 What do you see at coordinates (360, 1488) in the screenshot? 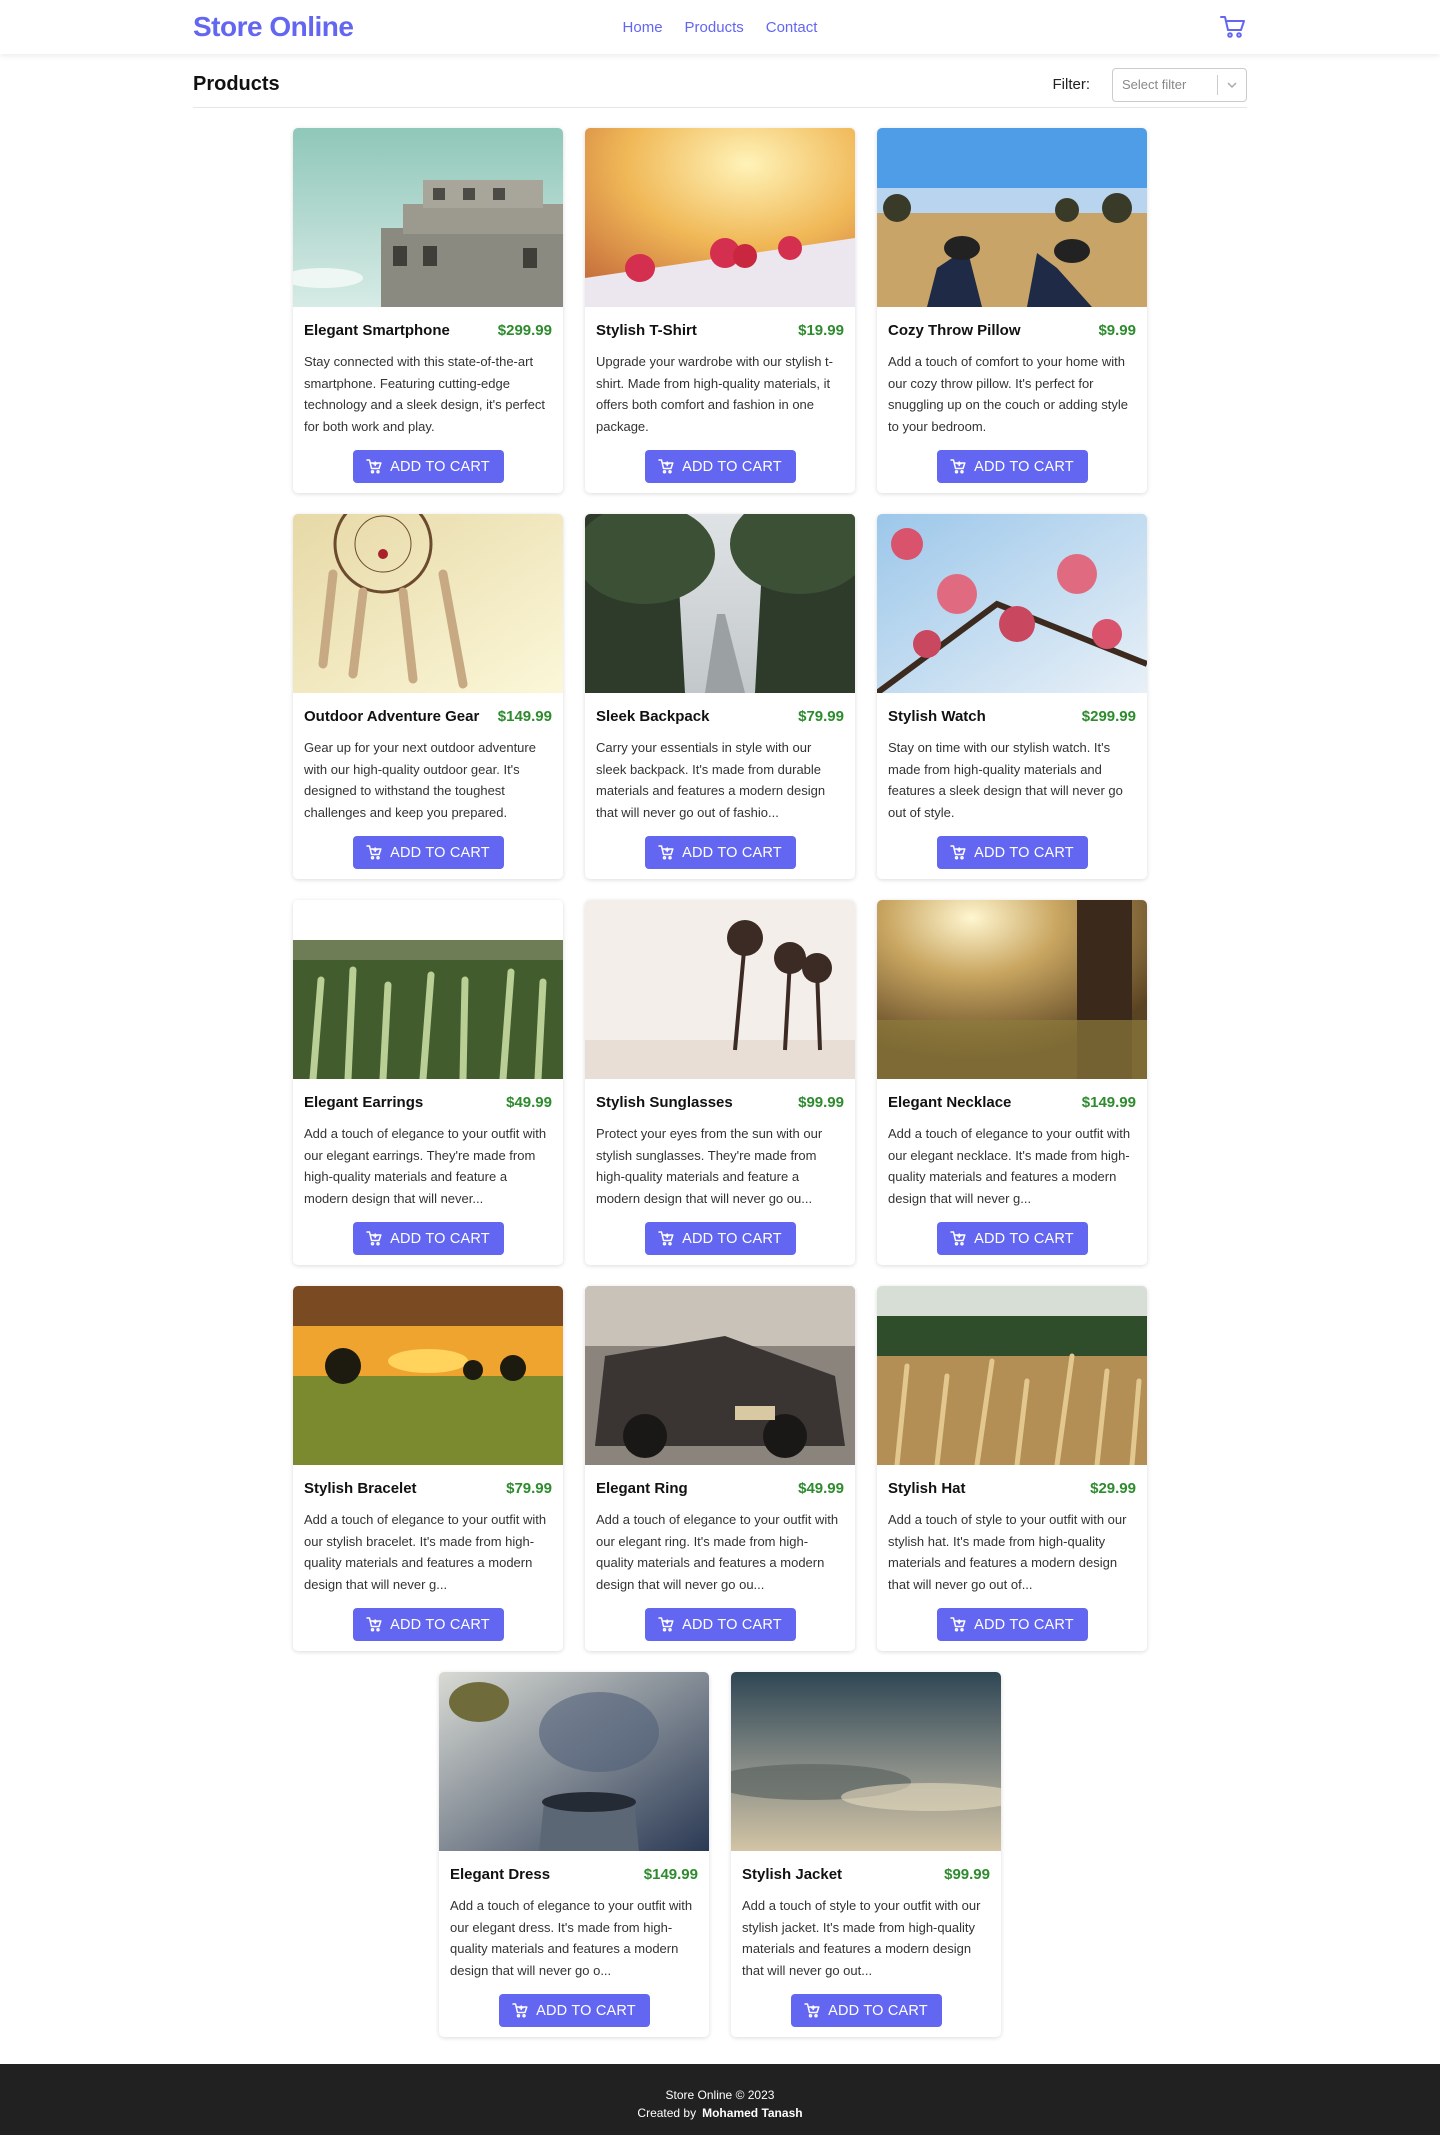
I see `product-name: Stylish Bracelet` at bounding box center [360, 1488].